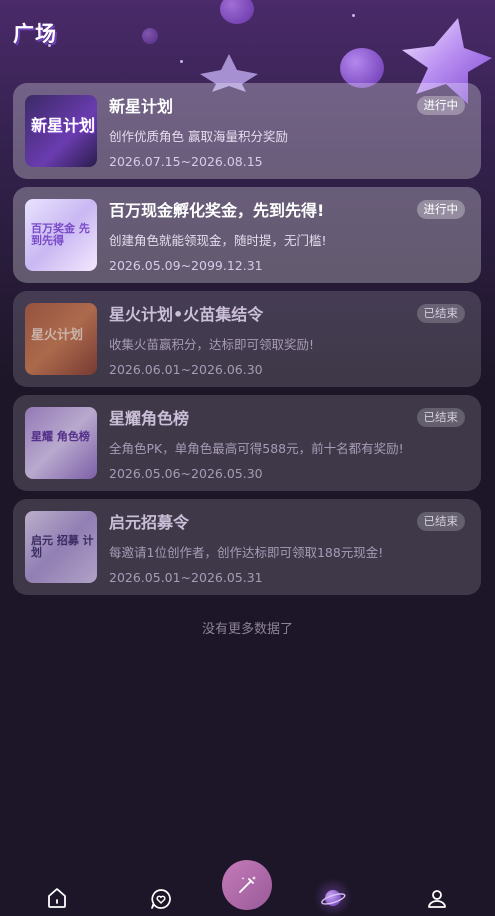 This screenshot has height=916, width=495. I want to click on magic-wand-icon, so click(247, 884).